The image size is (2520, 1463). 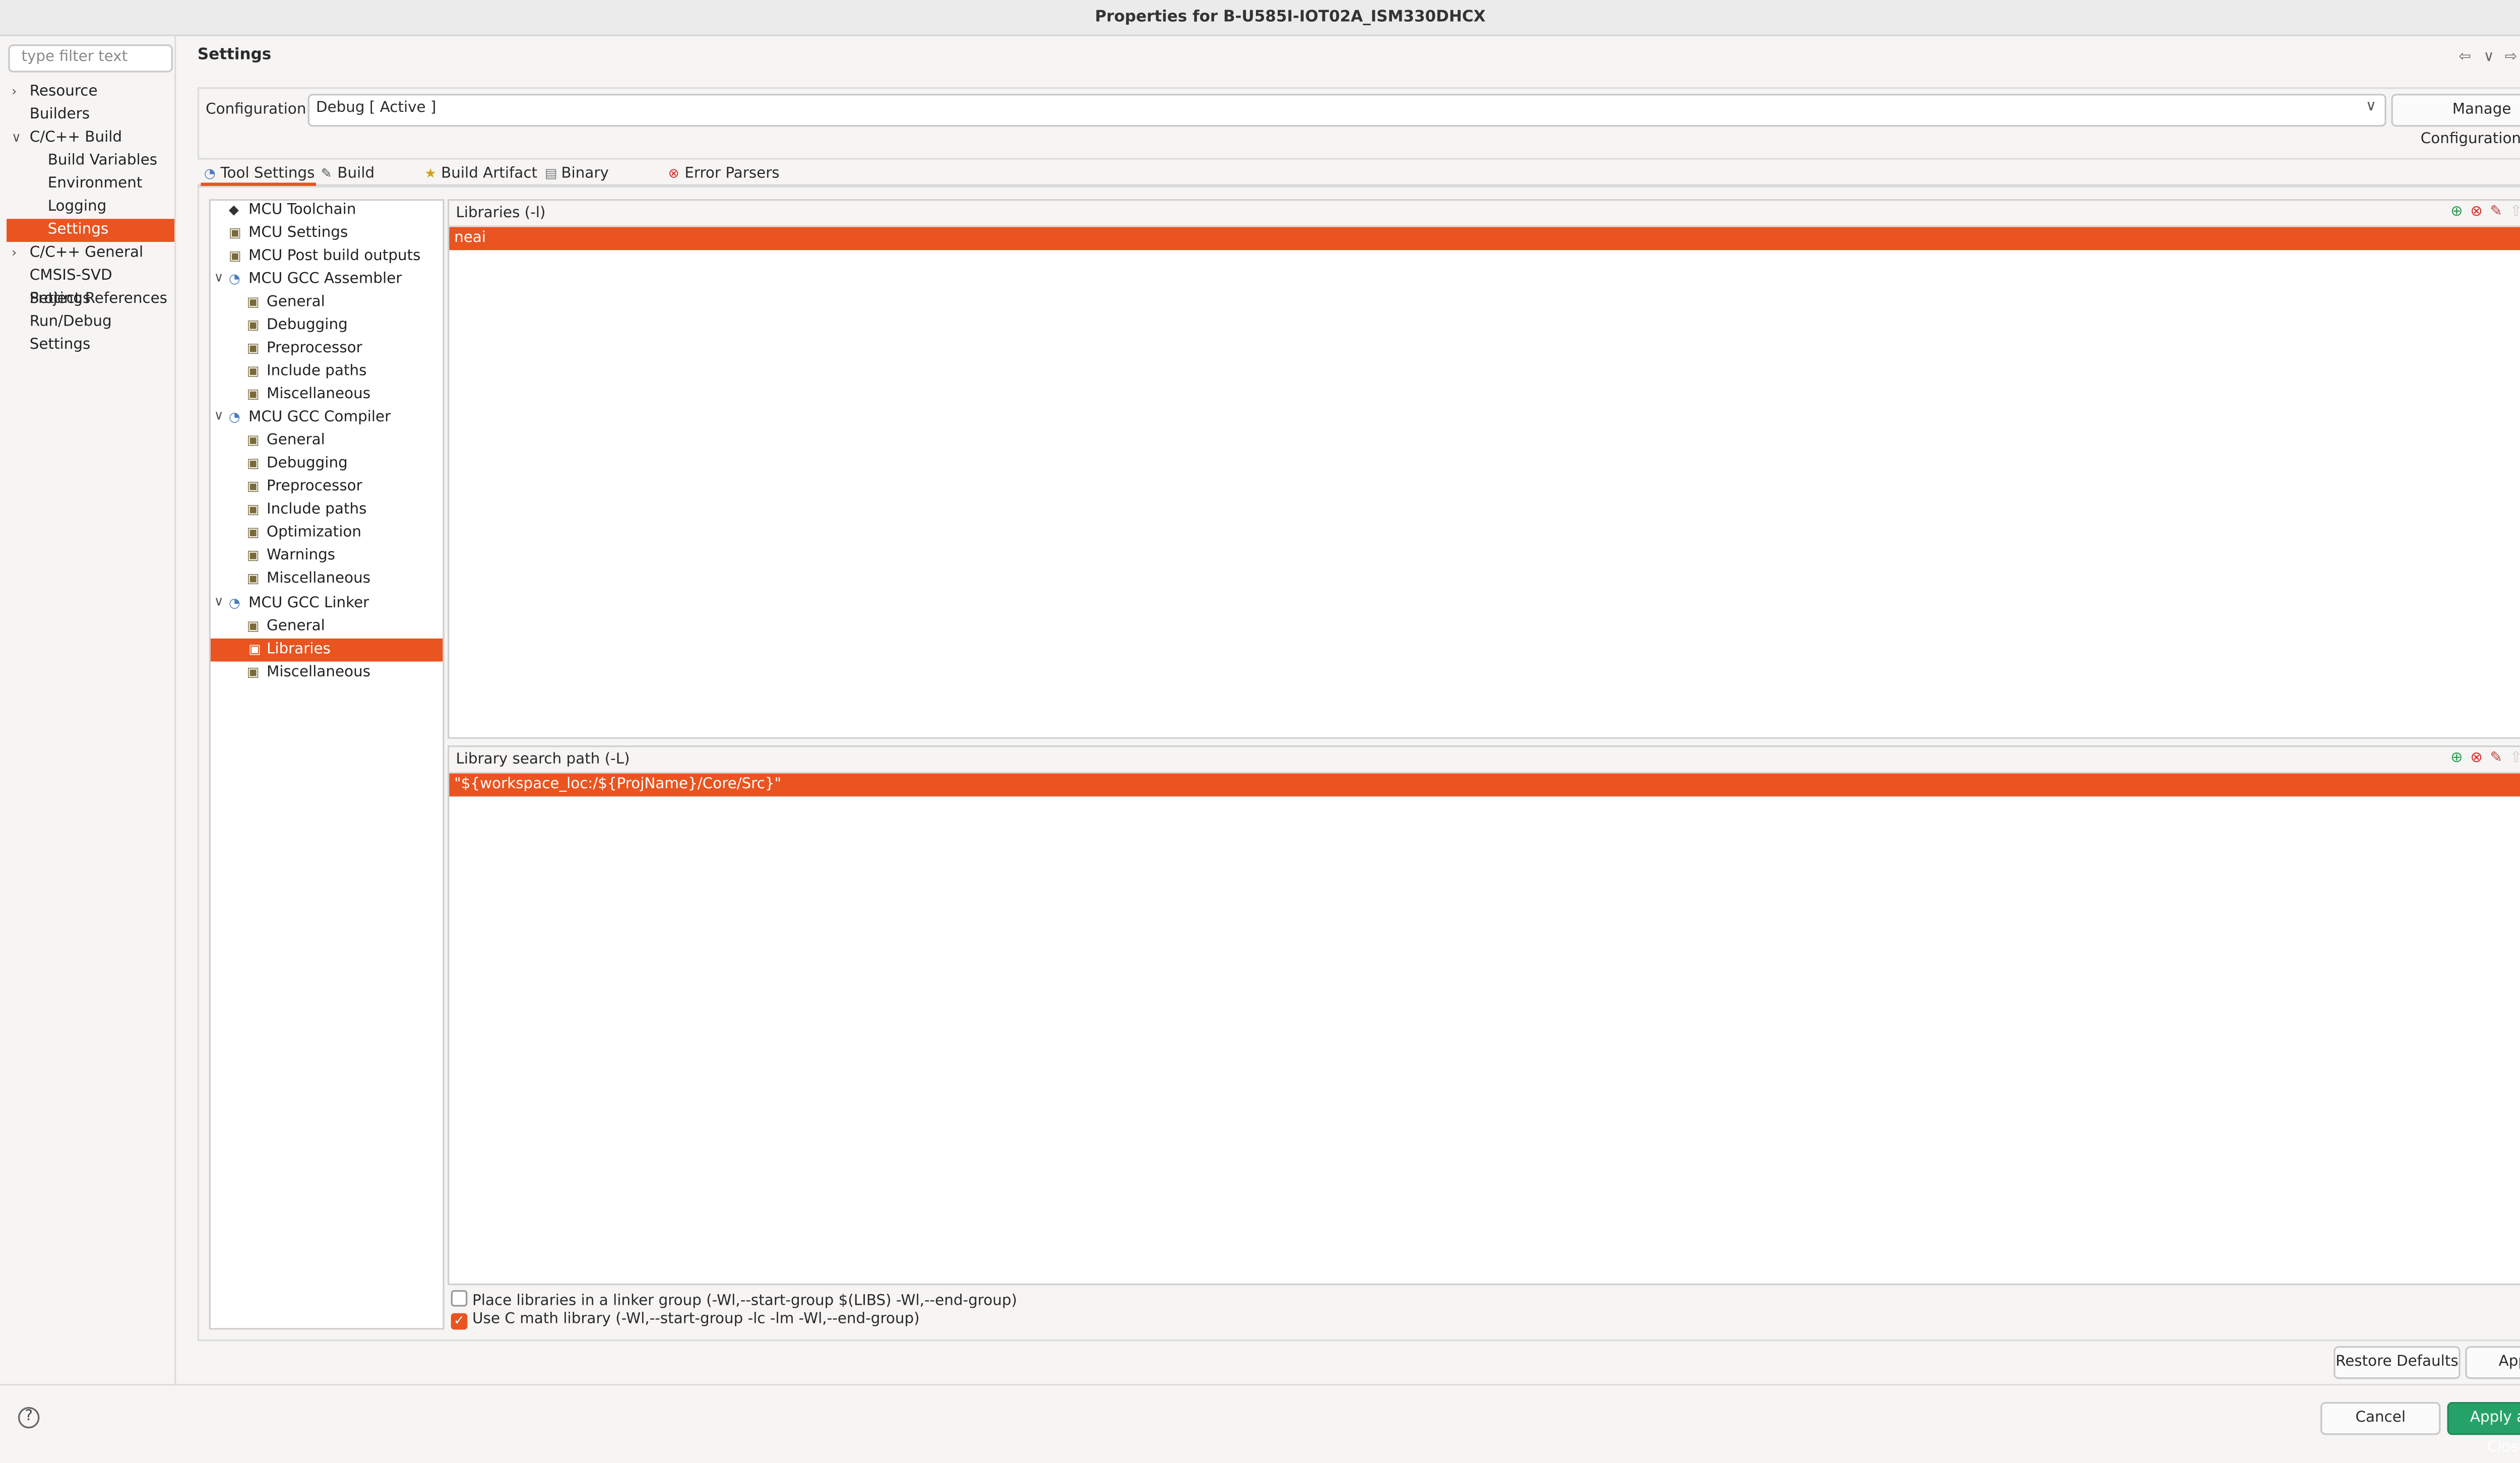 What do you see at coordinates (1484, 785) in the screenshot?
I see `list-item: "${workspace_loc:/${ProjName}/Core/Src}"` at bounding box center [1484, 785].